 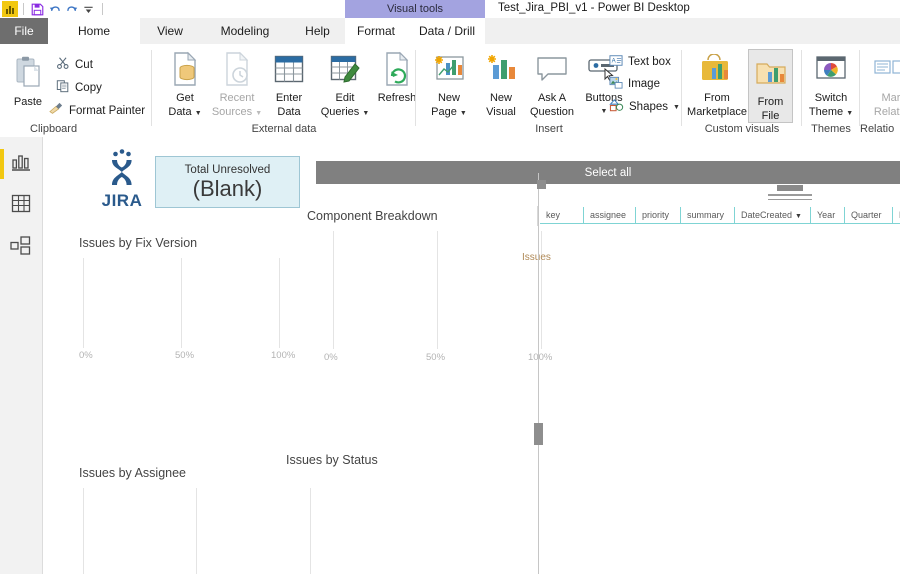 What do you see at coordinates (24, 31) in the screenshot?
I see `tab-file: File` at bounding box center [24, 31].